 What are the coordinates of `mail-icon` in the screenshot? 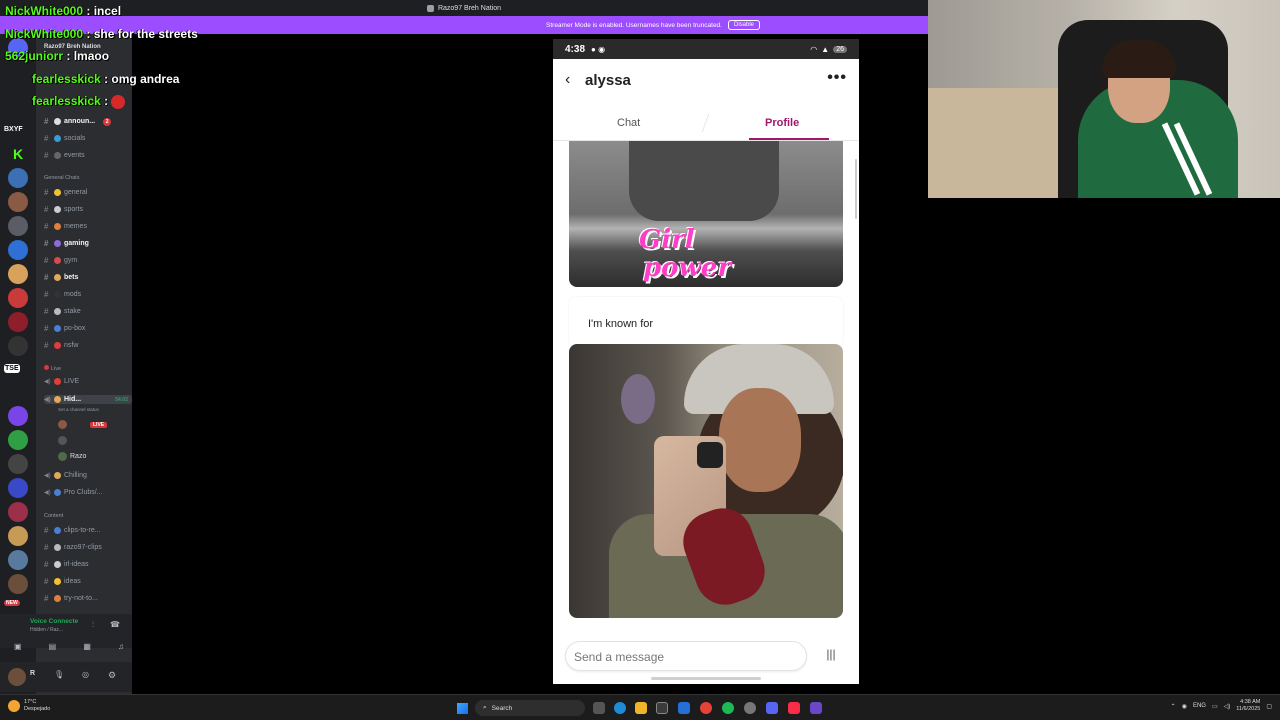 It's located at (684, 708).